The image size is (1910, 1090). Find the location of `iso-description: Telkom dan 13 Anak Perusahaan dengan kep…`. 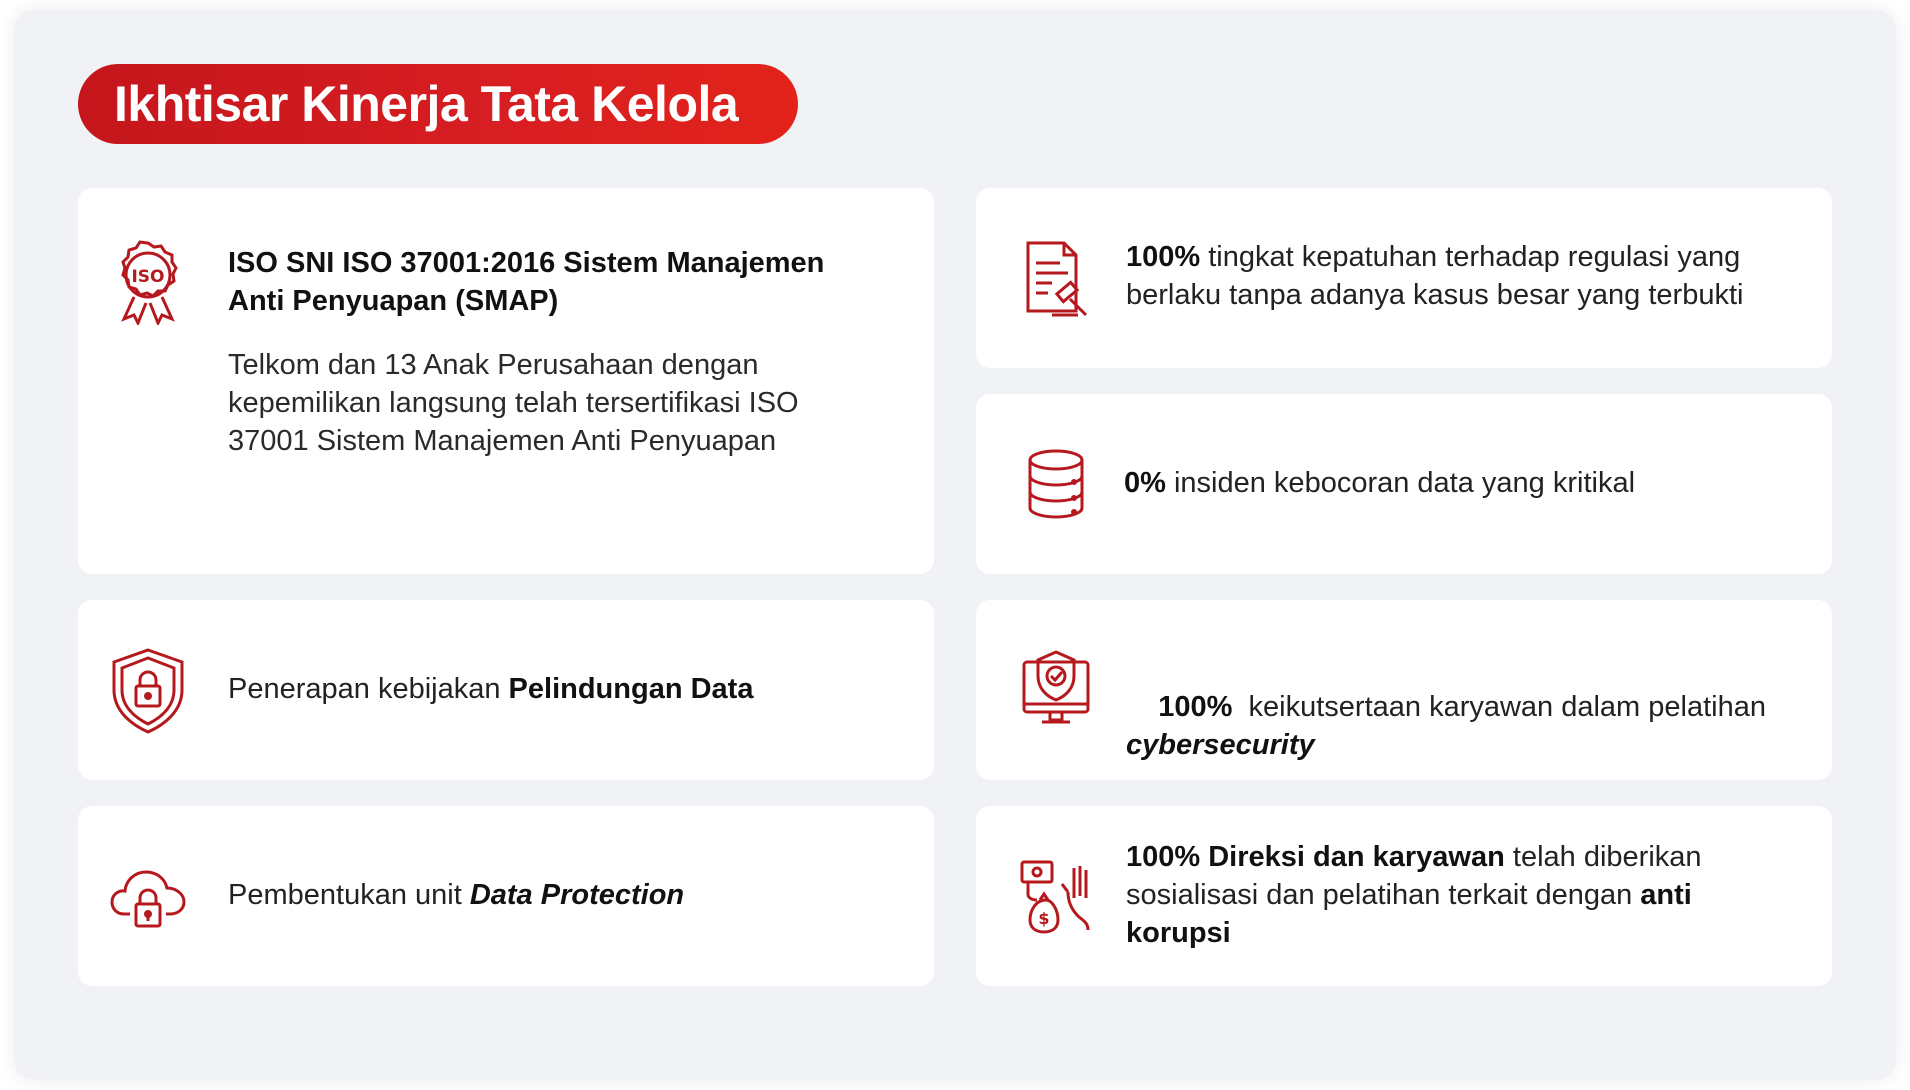

iso-description: Telkom dan 13 Anak Perusahaan dengan kep… is located at coordinates (513, 403).